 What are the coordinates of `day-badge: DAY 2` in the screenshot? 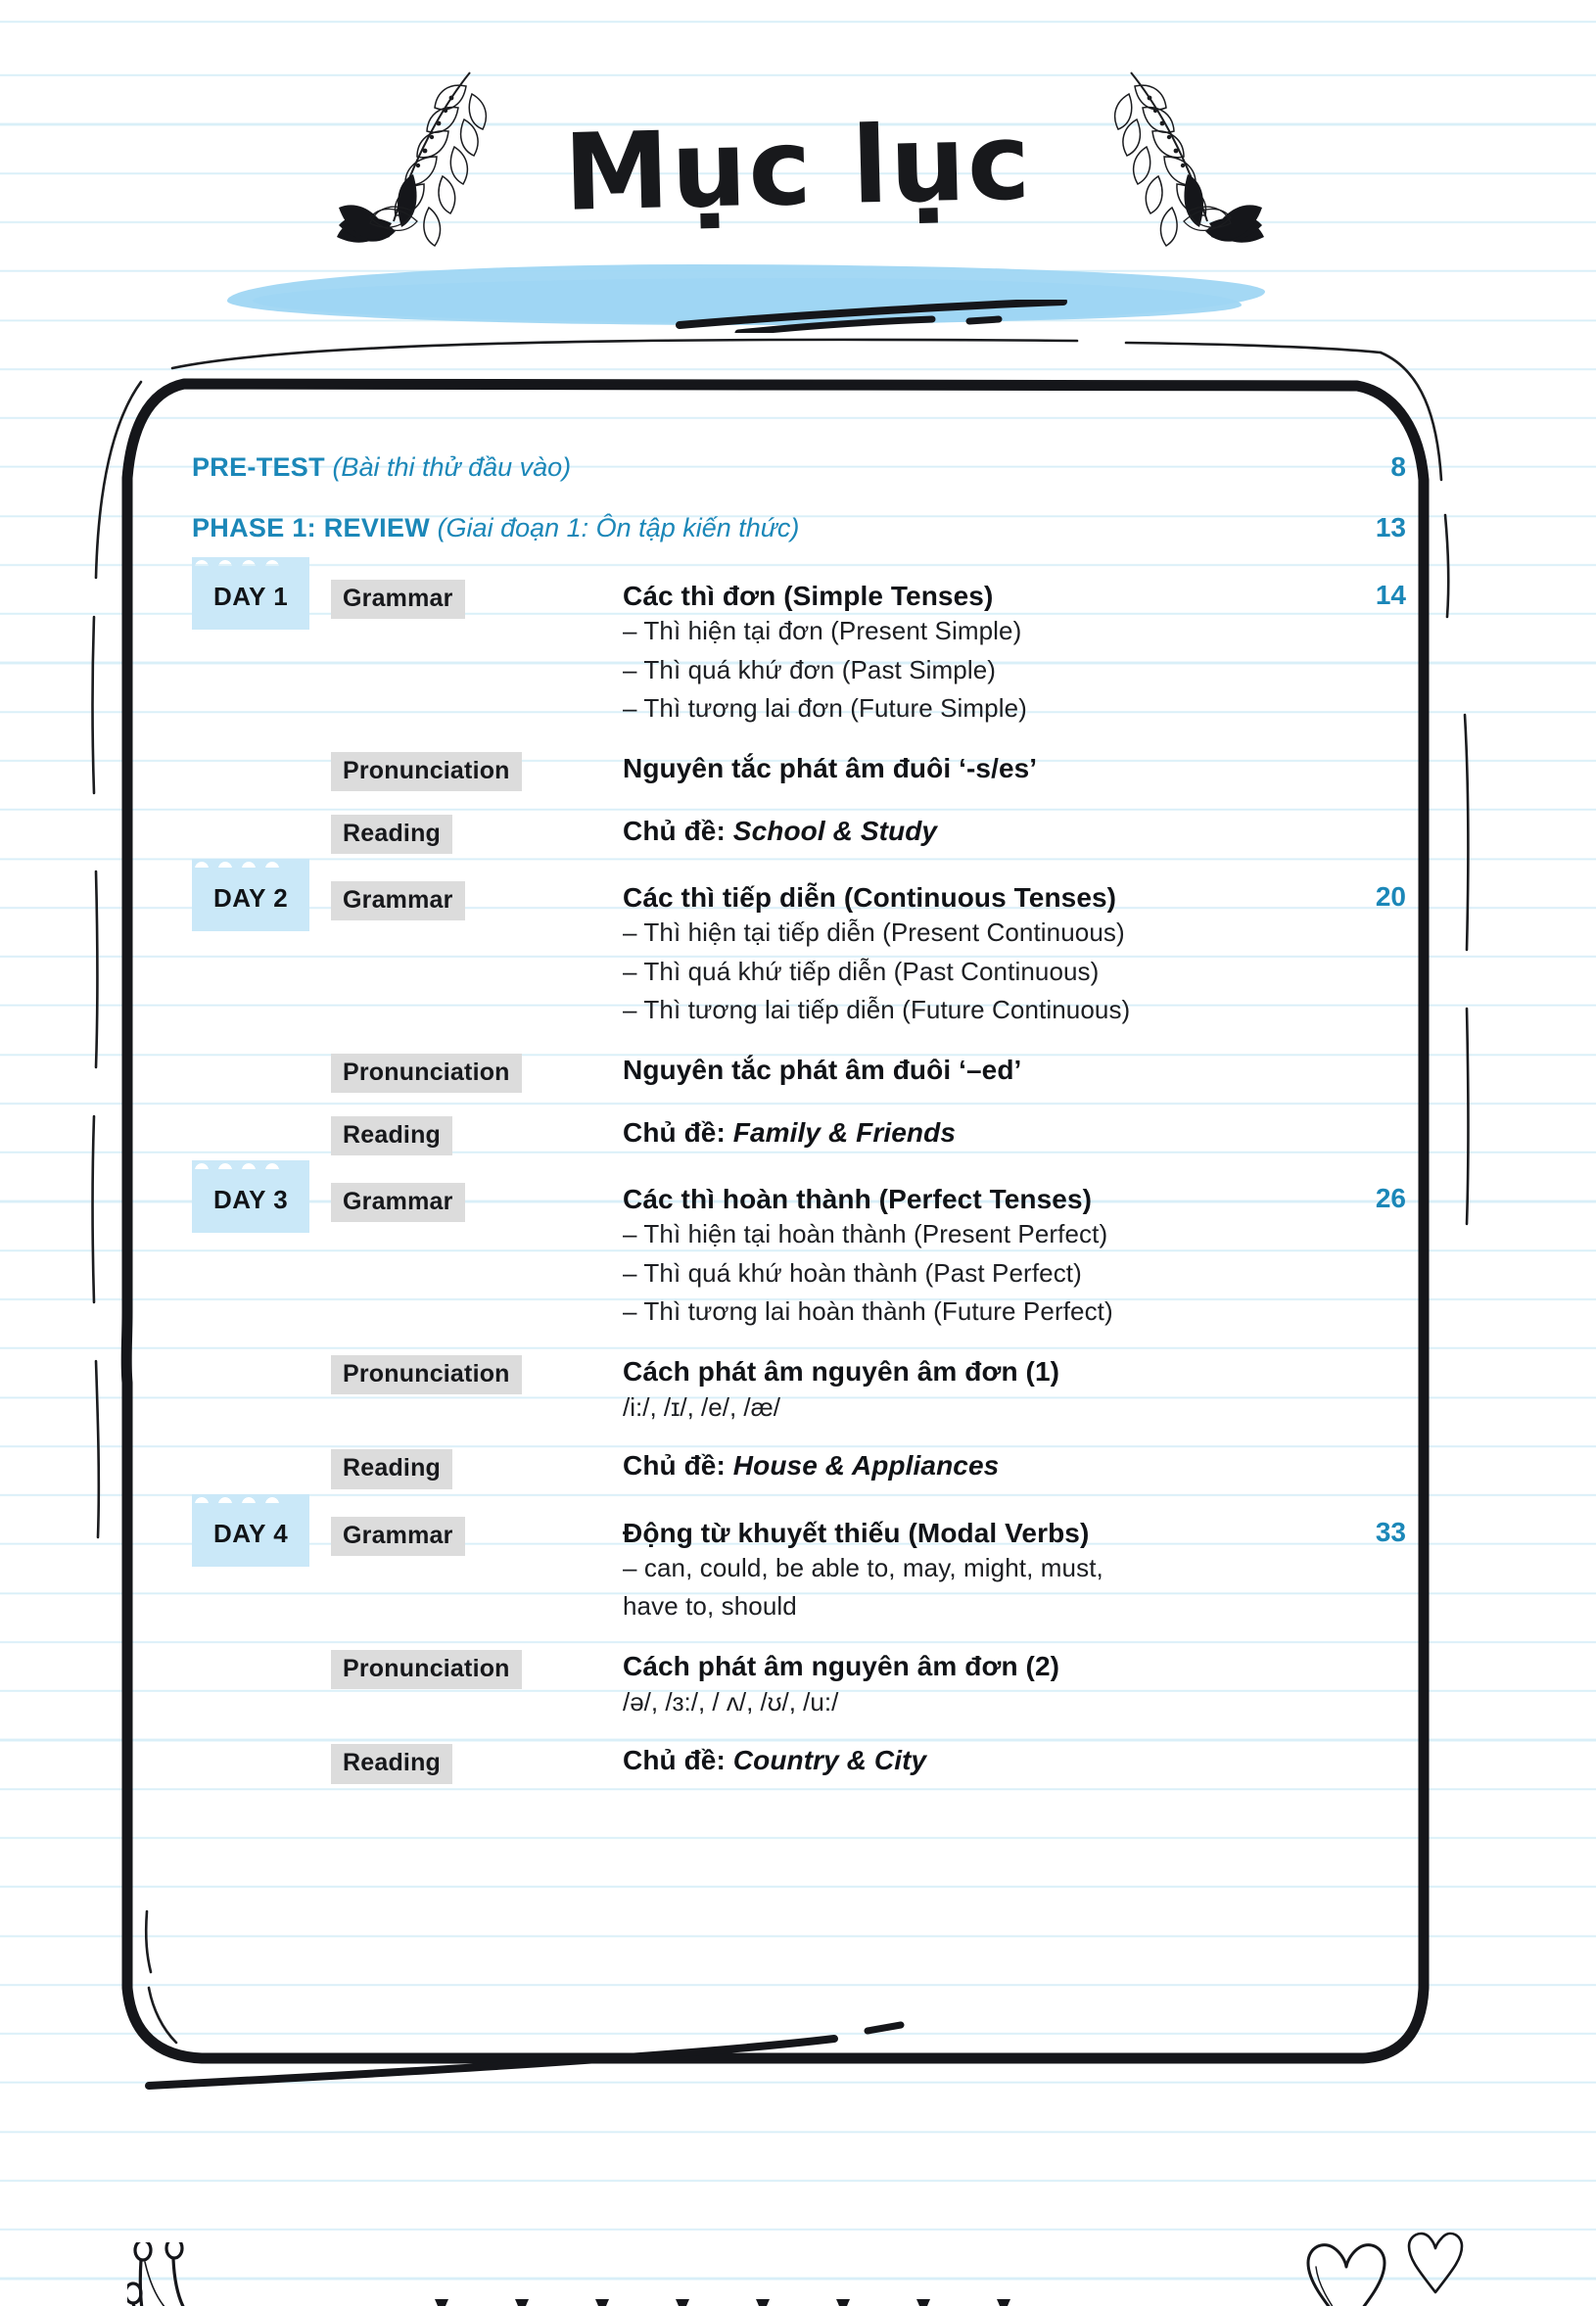 It's located at (251, 900).